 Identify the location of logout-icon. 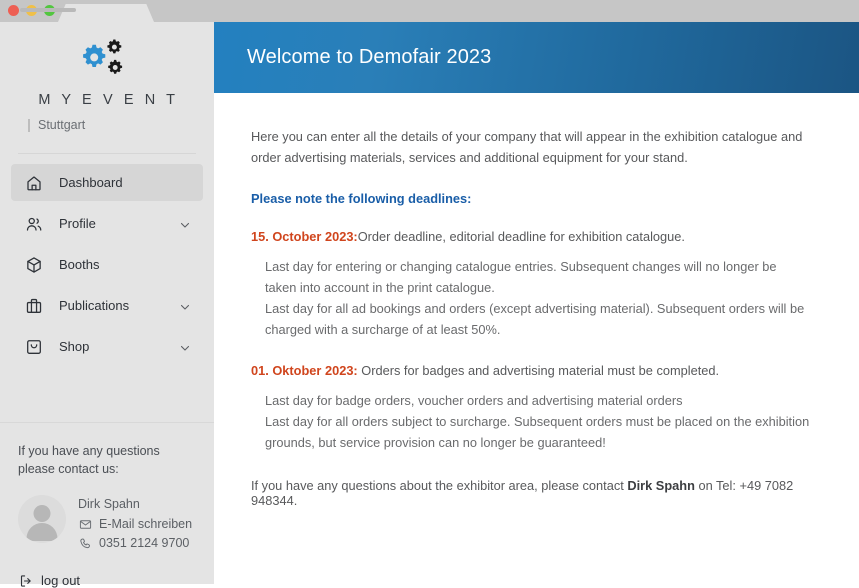
(25, 580).